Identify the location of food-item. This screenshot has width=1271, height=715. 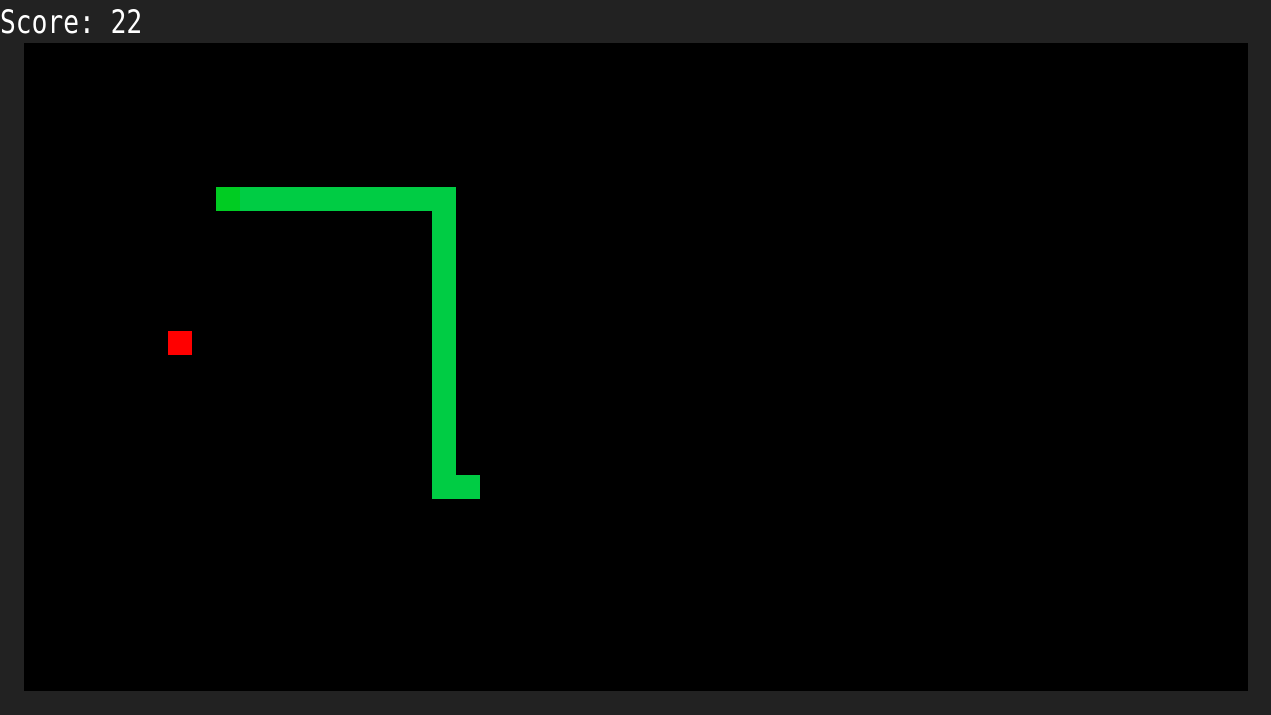
(180, 343).